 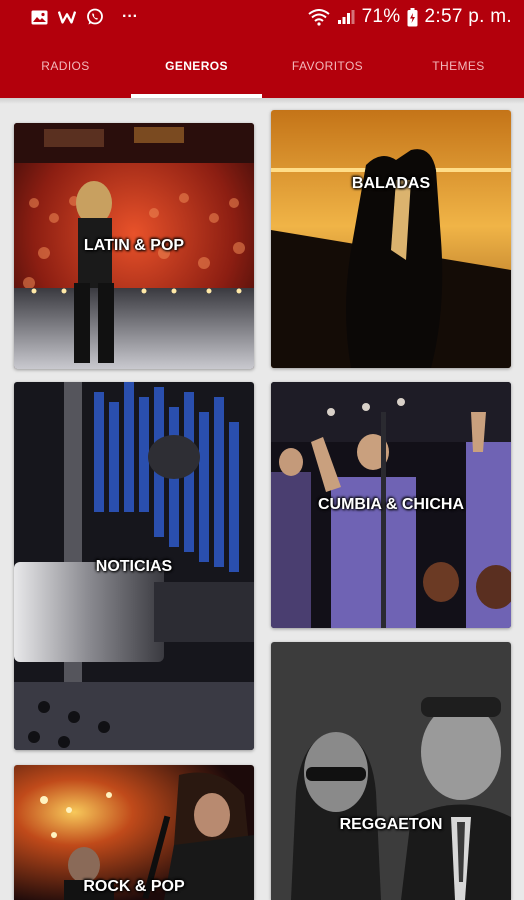 I want to click on genre-label: LATIN & POP, so click(x=134, y=245).